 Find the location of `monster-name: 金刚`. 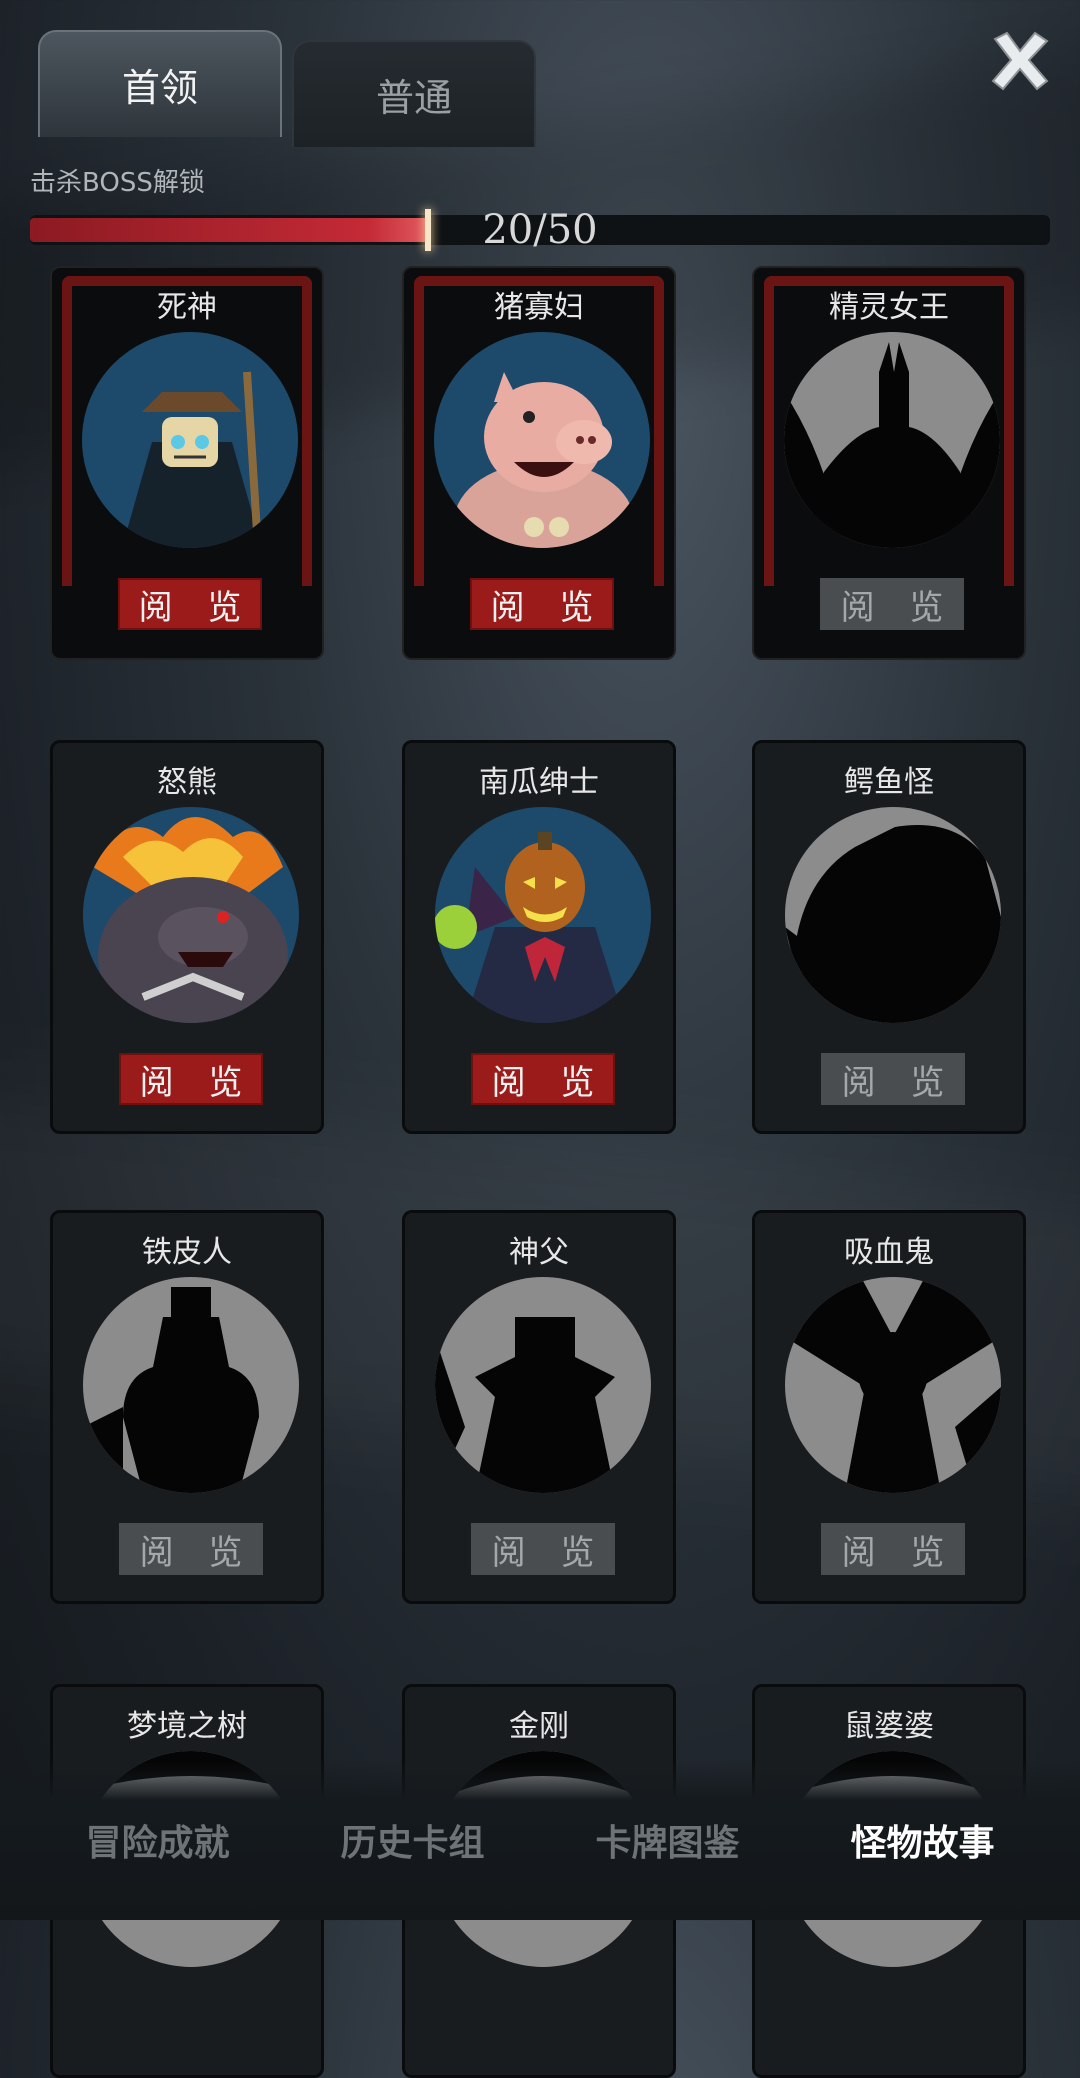

monster-name: 金刚 is located at coordinates (539, 1726).